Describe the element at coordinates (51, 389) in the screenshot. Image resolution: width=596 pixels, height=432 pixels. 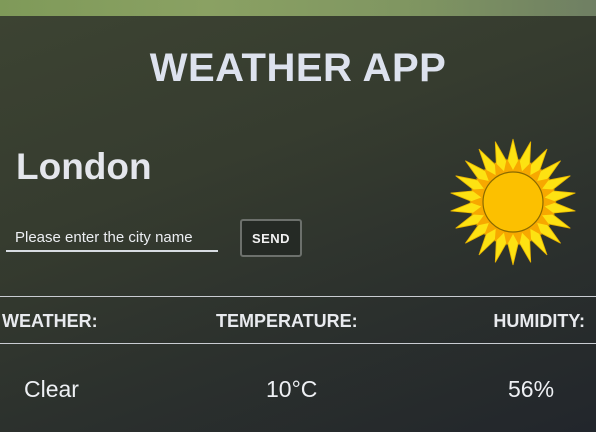
I see `weather-value: Clear` at that location.